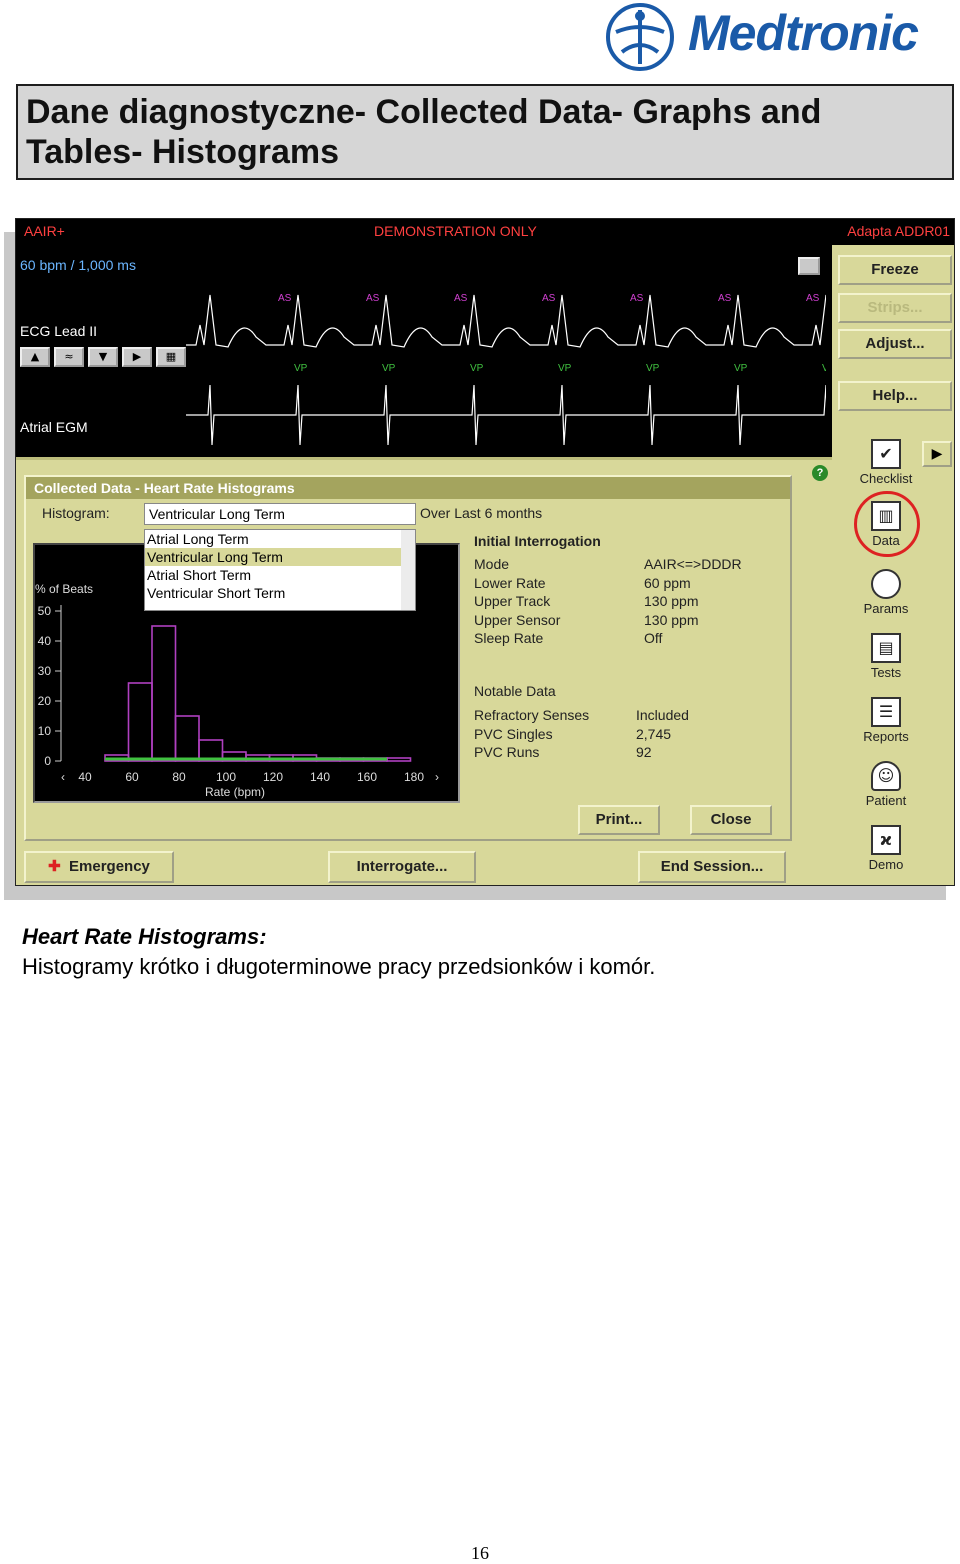 The height and width of the screenshot is (1564, 960). I want to click on x-tick-label: 80, so click(179, 777).